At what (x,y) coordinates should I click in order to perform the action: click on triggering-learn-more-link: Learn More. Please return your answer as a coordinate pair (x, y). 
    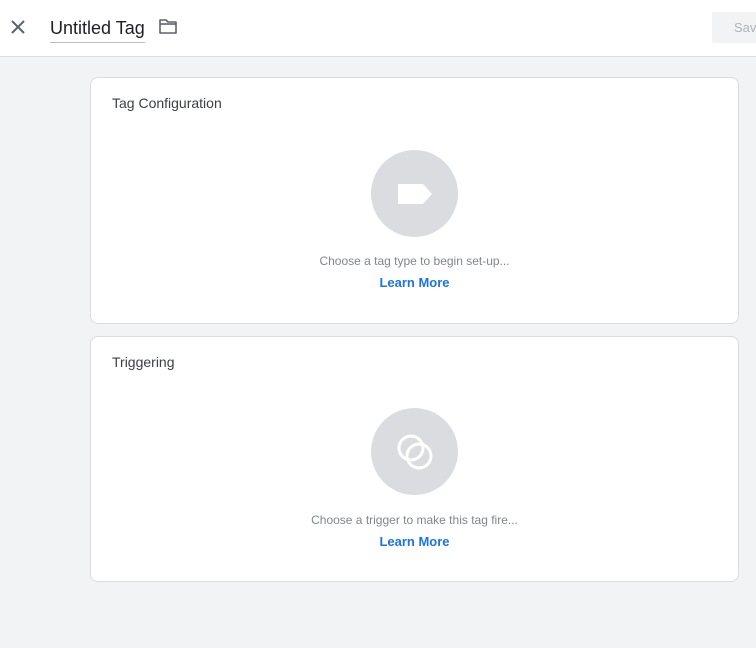
    Looking at the image, I should click on (414, 541).